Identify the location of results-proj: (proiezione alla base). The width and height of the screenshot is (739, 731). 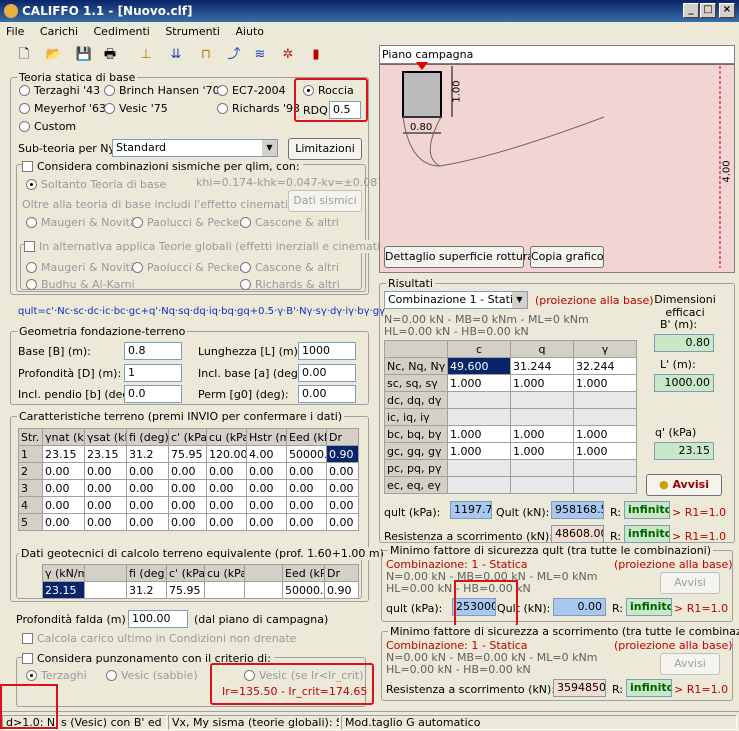
(594, 300).